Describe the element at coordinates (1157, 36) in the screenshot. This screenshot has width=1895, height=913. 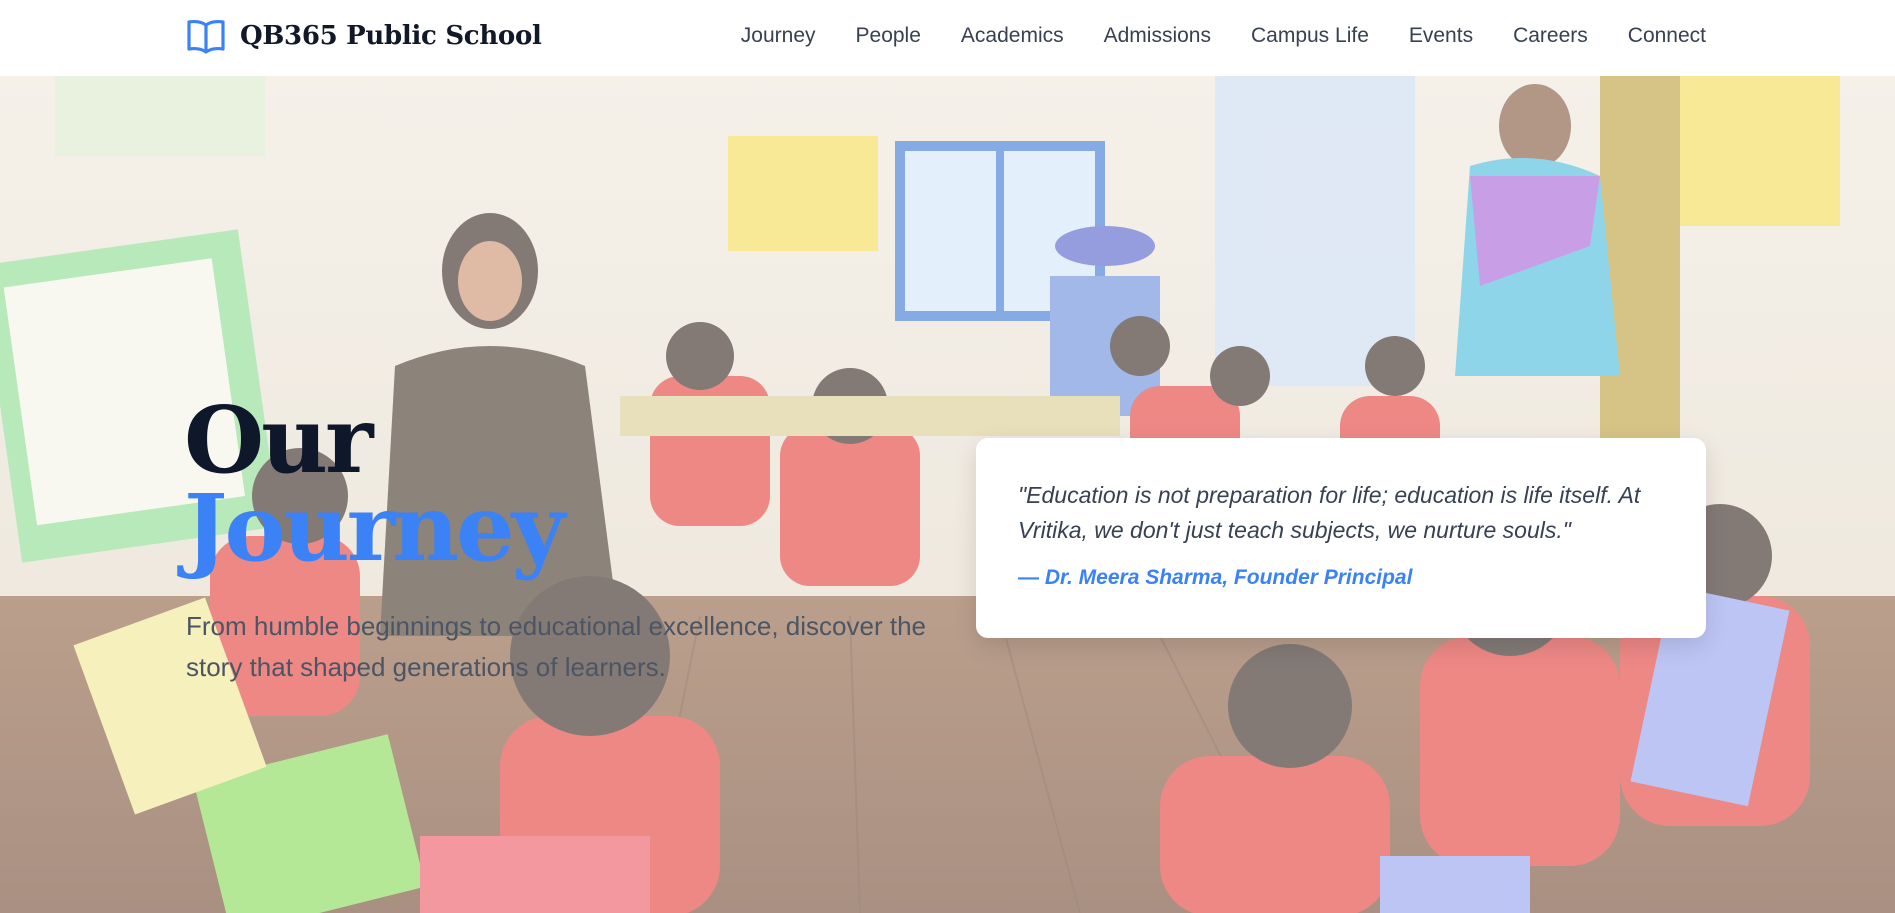
I see `nav-item-admissions: Admissions` at that location.